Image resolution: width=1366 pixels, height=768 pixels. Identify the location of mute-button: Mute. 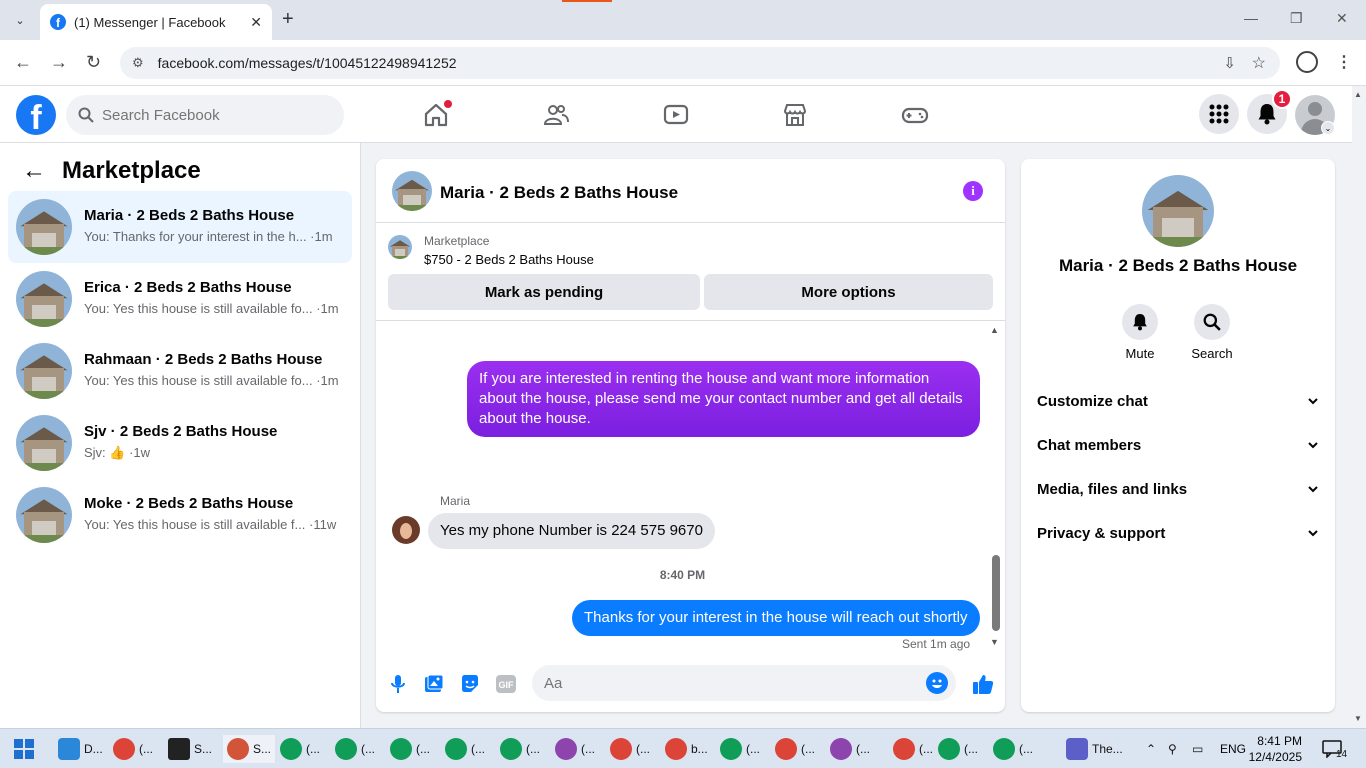
(1140, 332).